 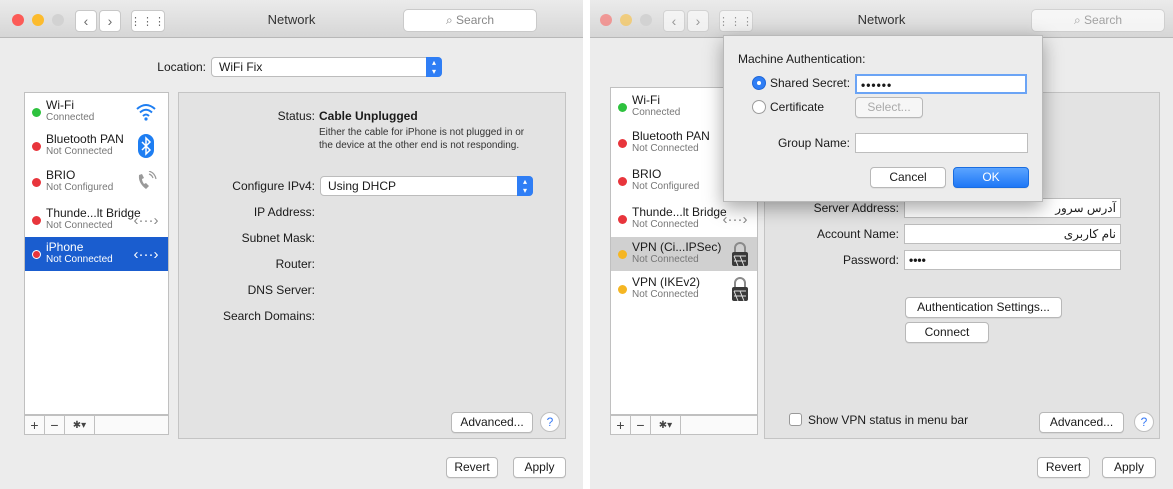 I want to click on subnet-mask-label: Subnet Mask:, so click(x=278, y=238).